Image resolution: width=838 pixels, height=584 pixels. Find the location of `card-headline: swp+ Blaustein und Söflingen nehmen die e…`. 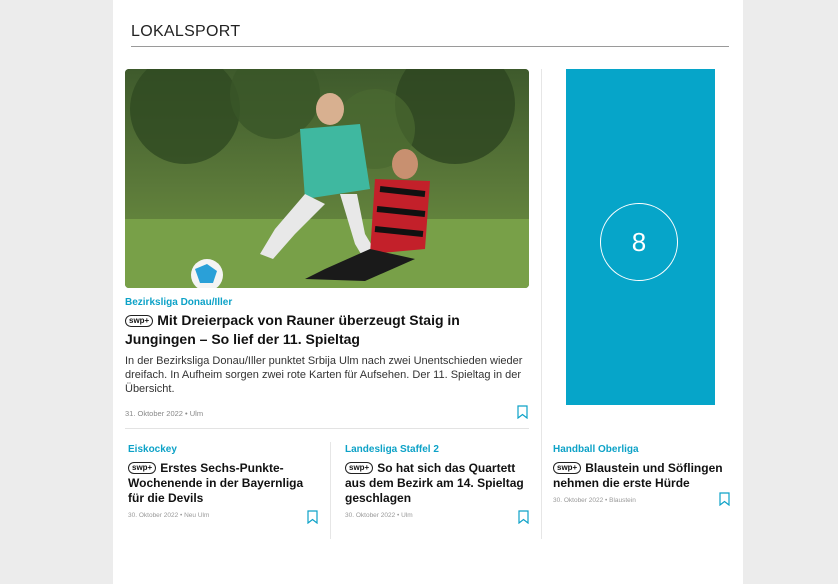

card-headline: swp+ Blaustein und Söflingen nehmen die e… is located at coordinates (642, 476).